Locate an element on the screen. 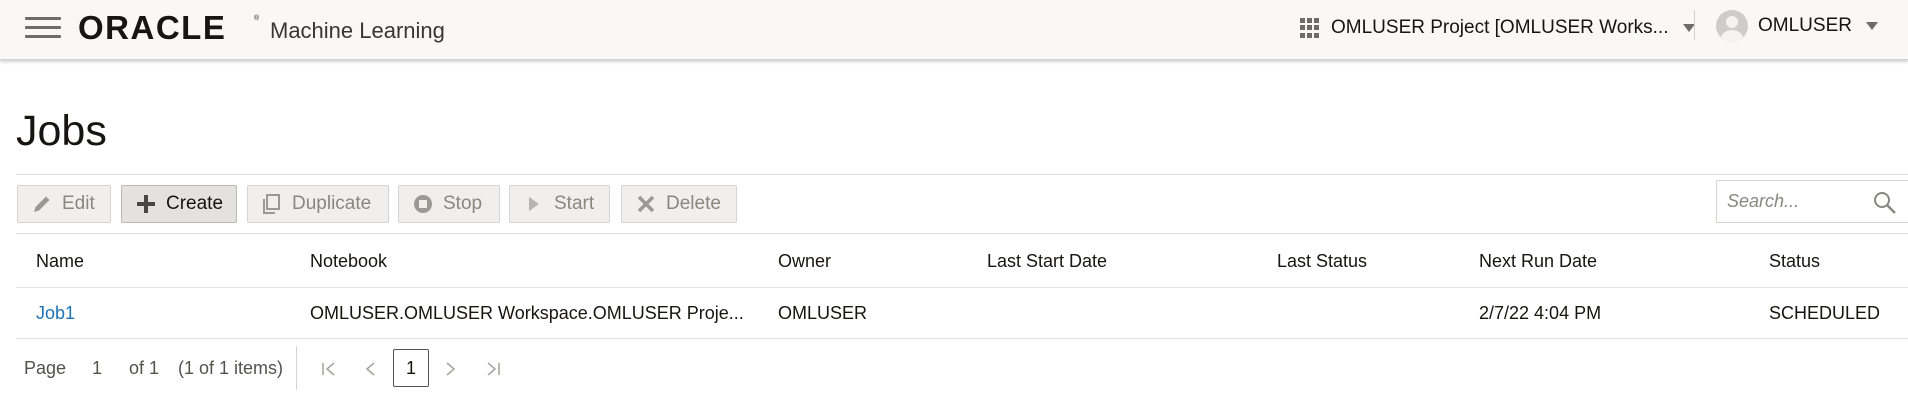 The image size is (1908, 408). user-menu: OMLUSER is located at coordinates (1797, 26).